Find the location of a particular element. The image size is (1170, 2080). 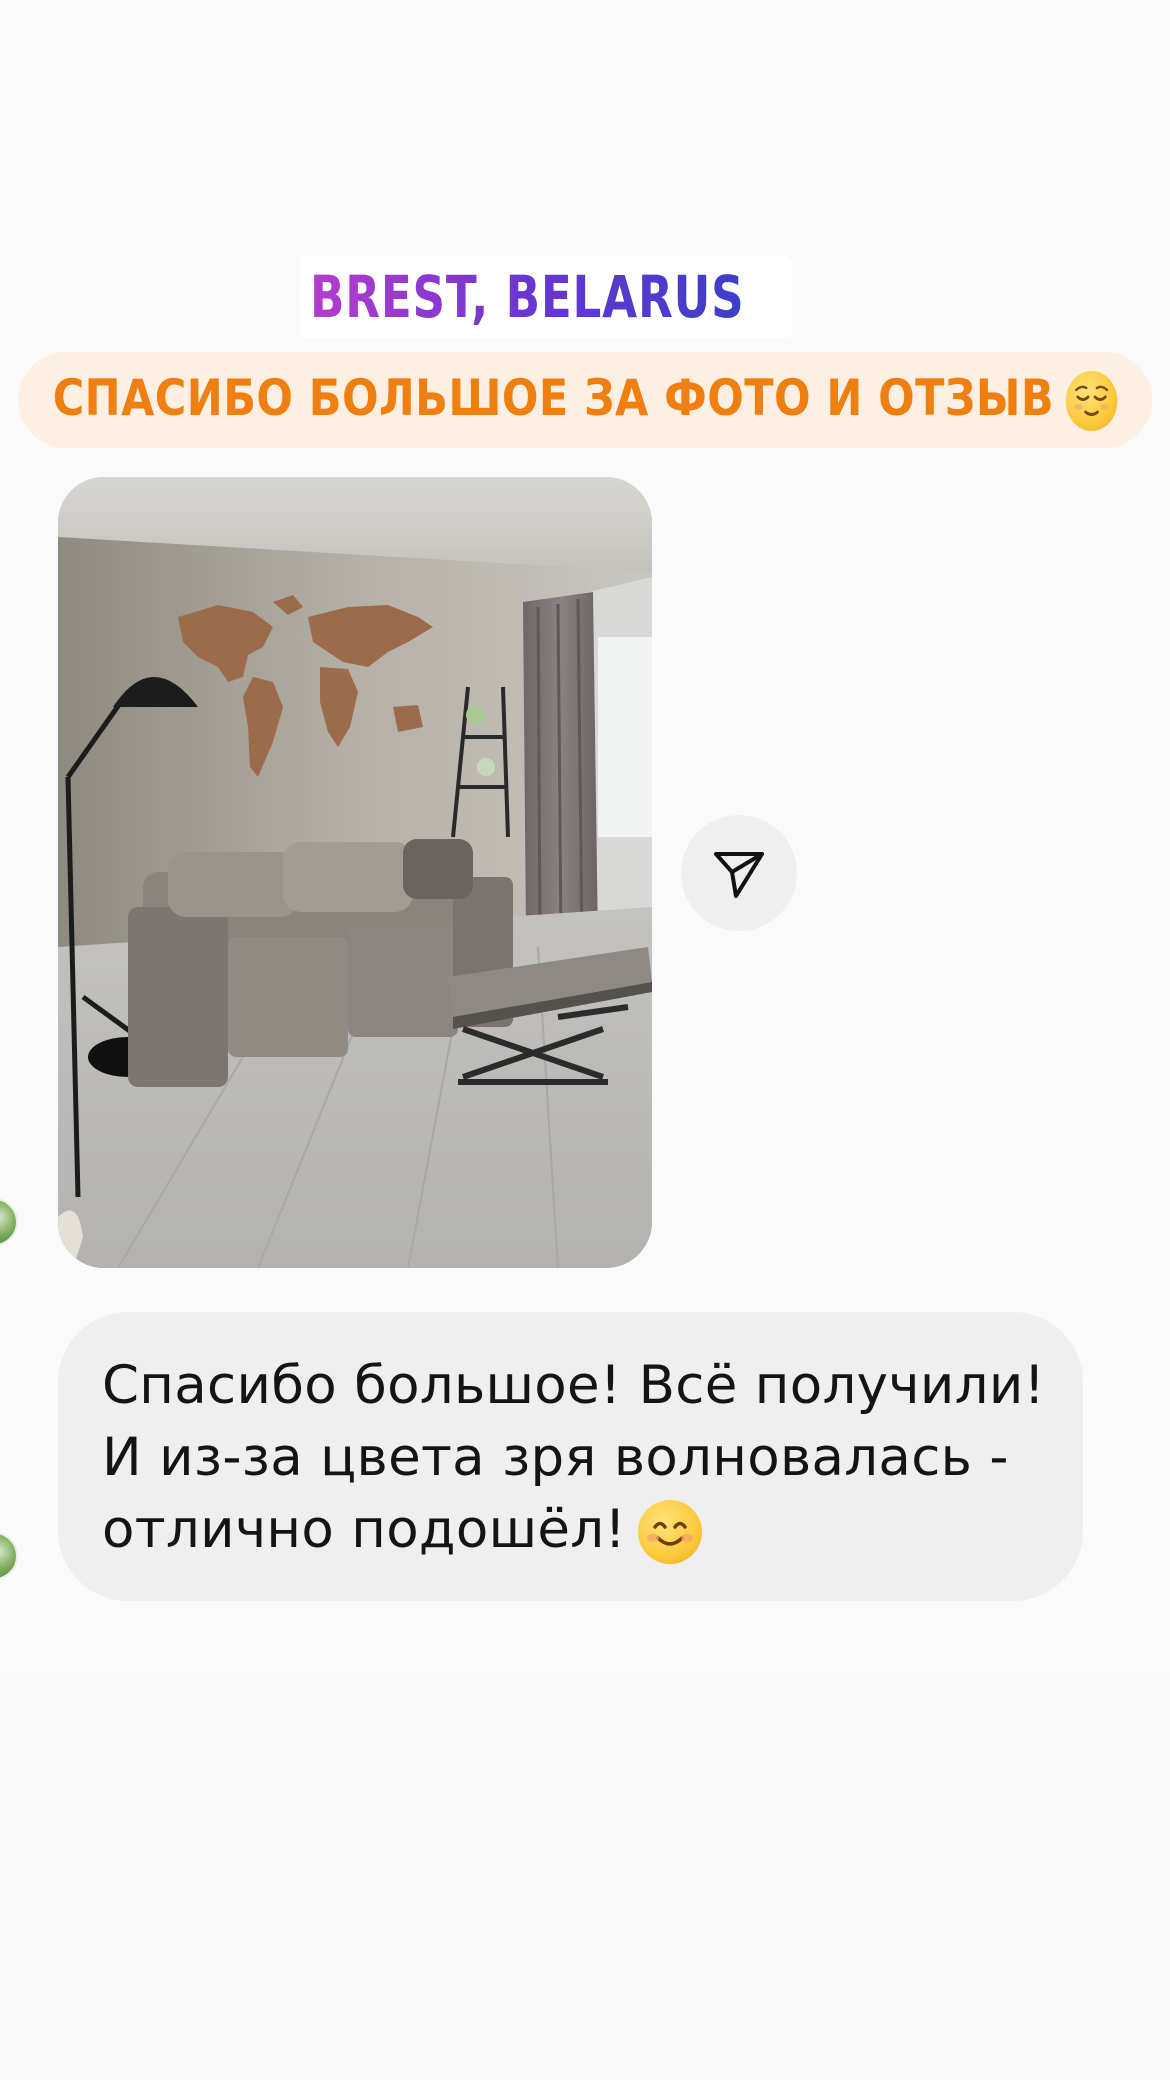

message-line-with-emoji: отлично подошёл! is located at coordinates (570, 1530).